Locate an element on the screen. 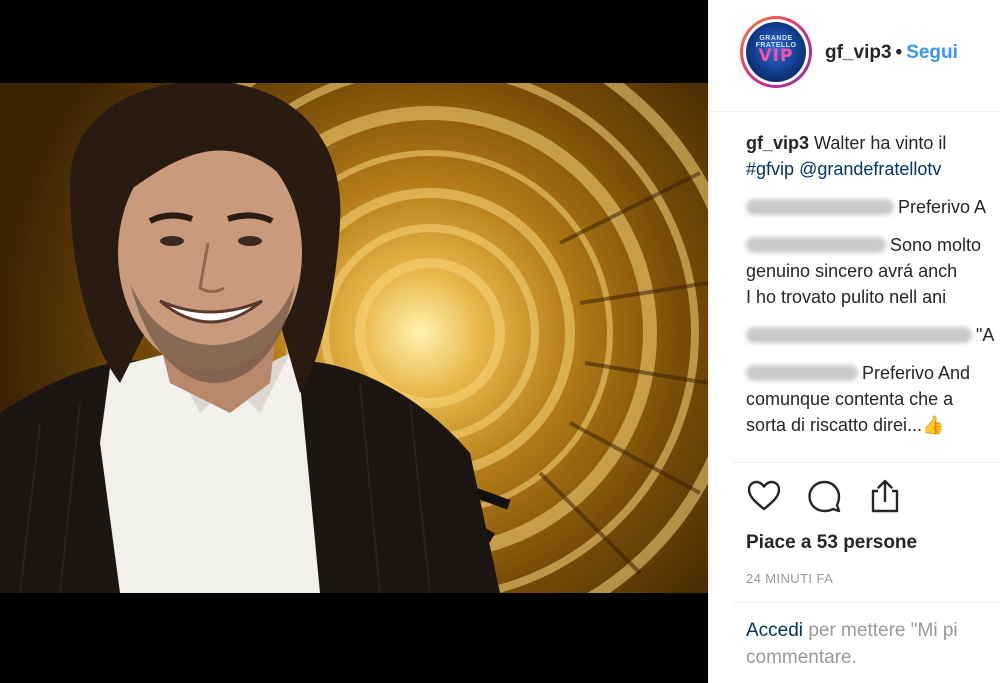  share-icon is located at coordinates (885, 498).